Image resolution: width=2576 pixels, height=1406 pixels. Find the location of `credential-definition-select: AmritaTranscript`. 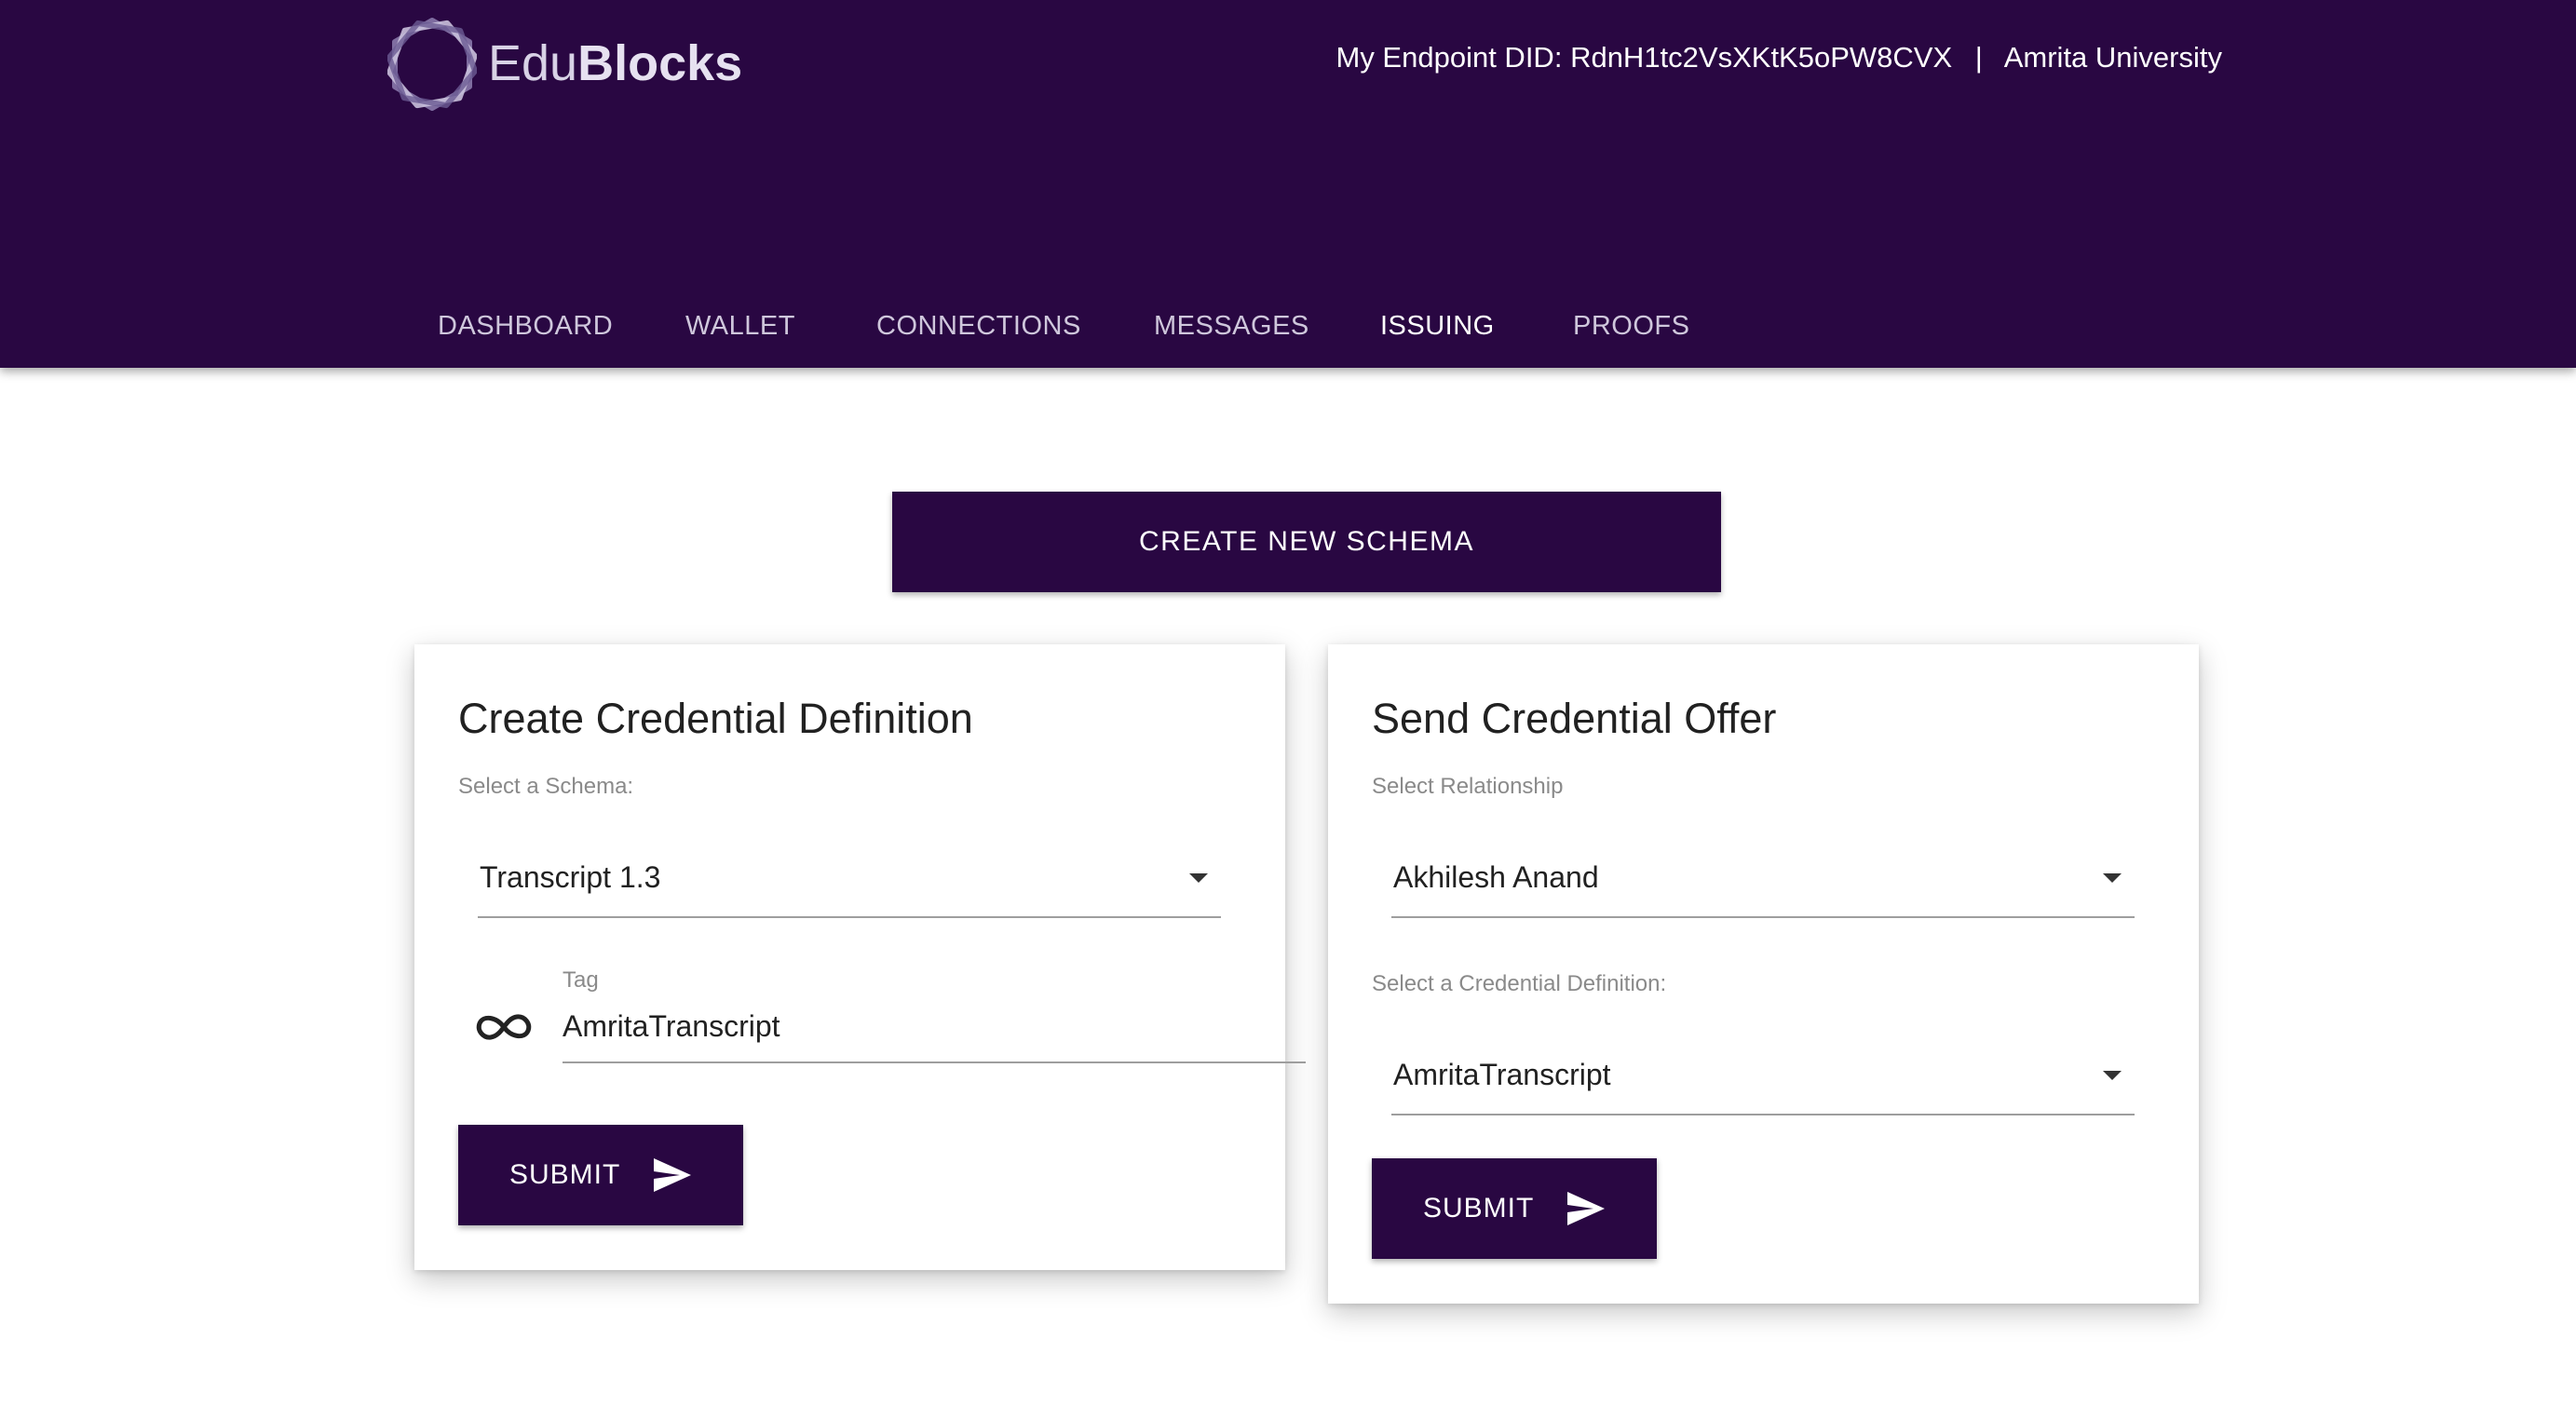

credential-definition-select: AmritaTranscript is located at coordinates (1763, 1077).